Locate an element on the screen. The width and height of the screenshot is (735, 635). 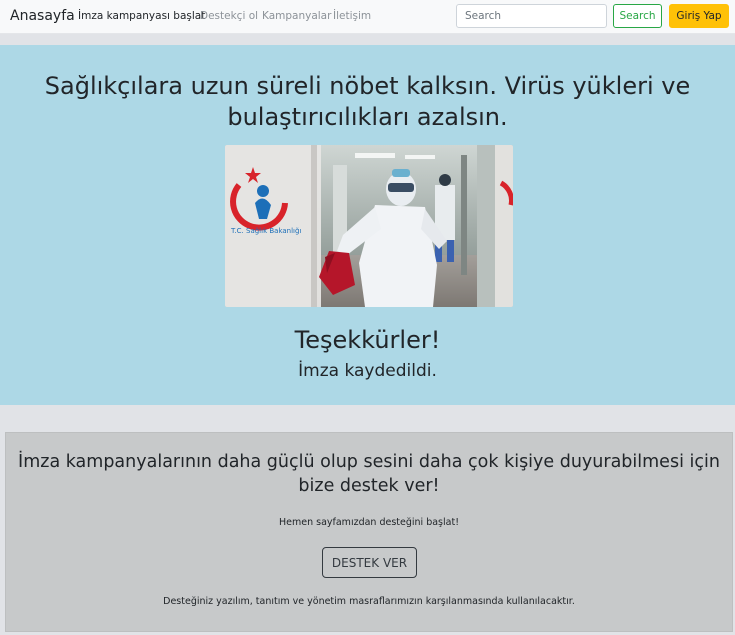
nav-become-supporter: Destekçi ol is located at coordinates (229, 16).